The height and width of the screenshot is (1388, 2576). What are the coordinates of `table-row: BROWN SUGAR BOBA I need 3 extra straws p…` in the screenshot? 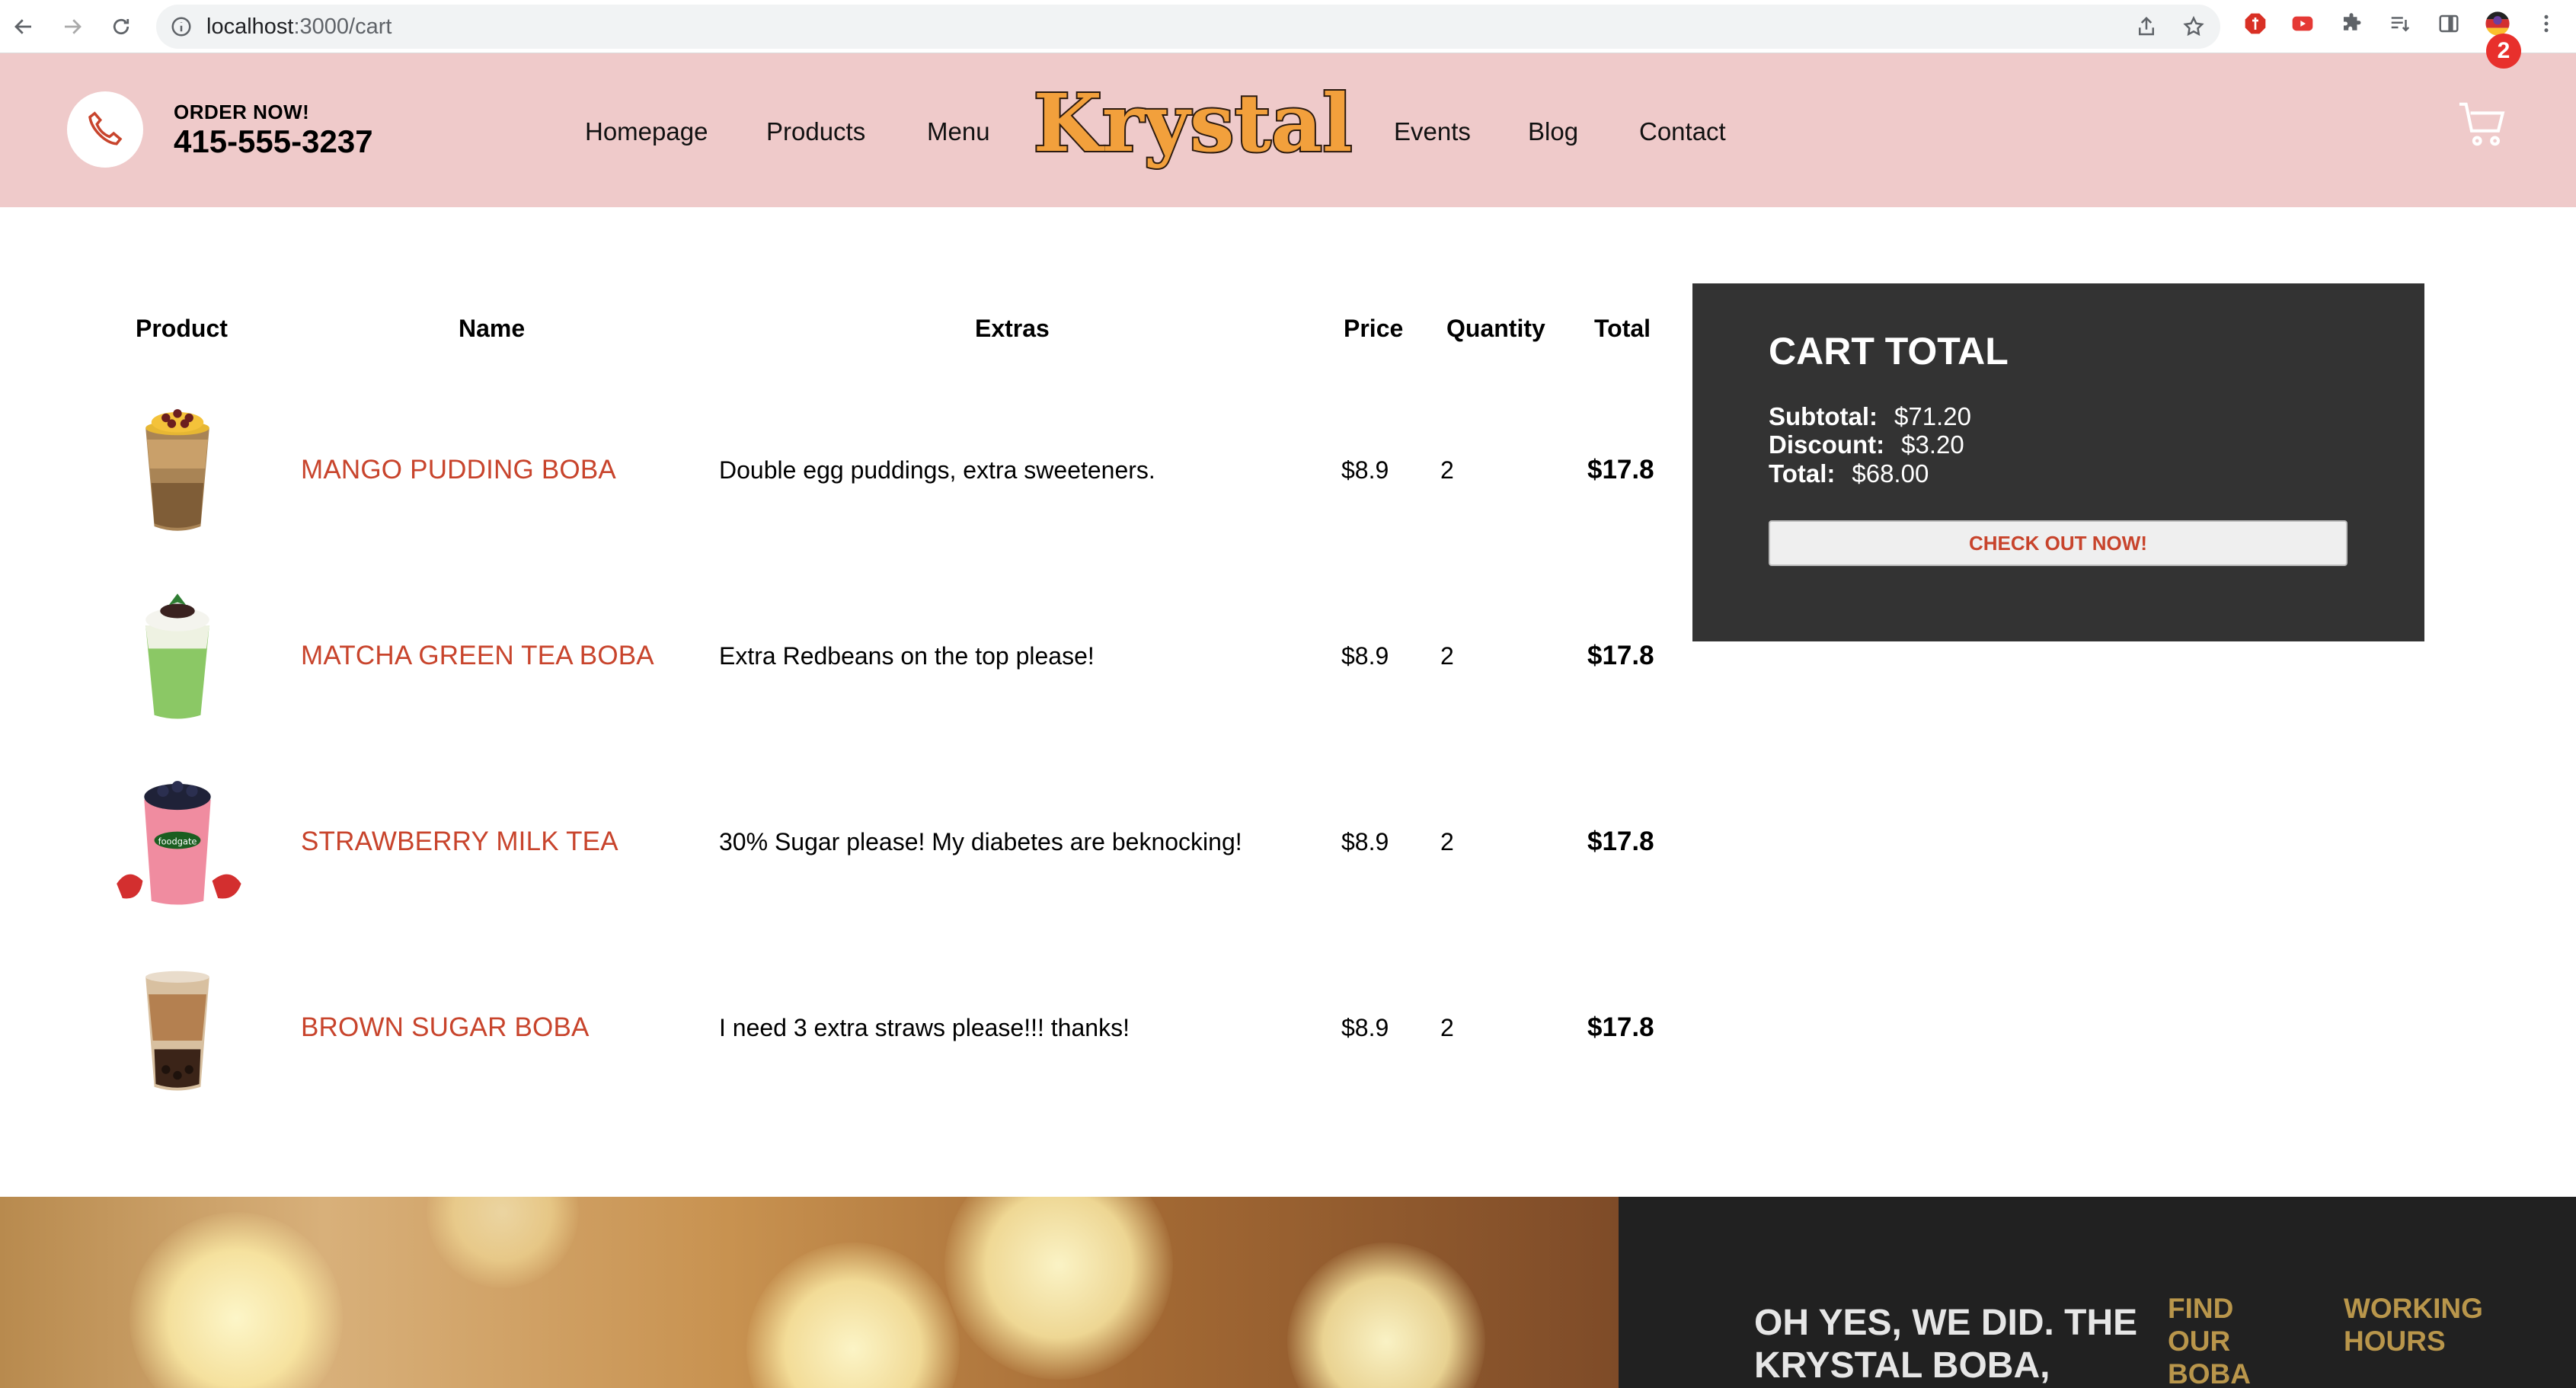 It's located at (838, 1027).